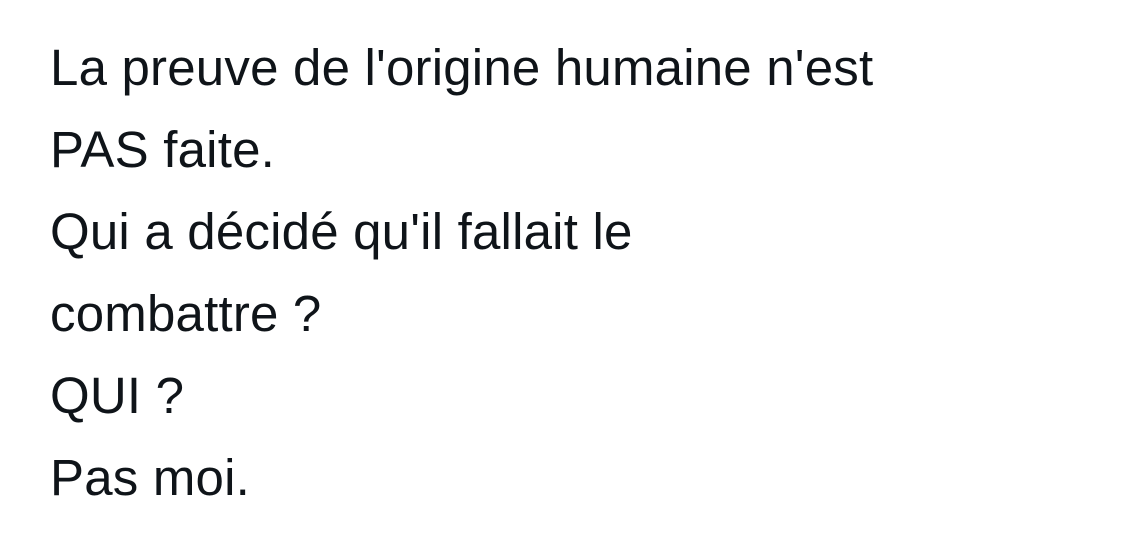  I want to click on tweet-text-line-6: Pas moi., so click(150, 477).